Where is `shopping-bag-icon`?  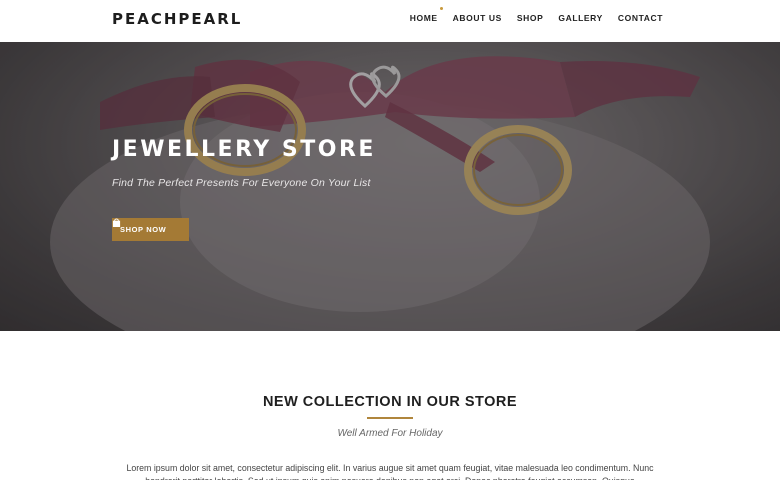
shopping-bag-icon is located at coordinates (116, 222).